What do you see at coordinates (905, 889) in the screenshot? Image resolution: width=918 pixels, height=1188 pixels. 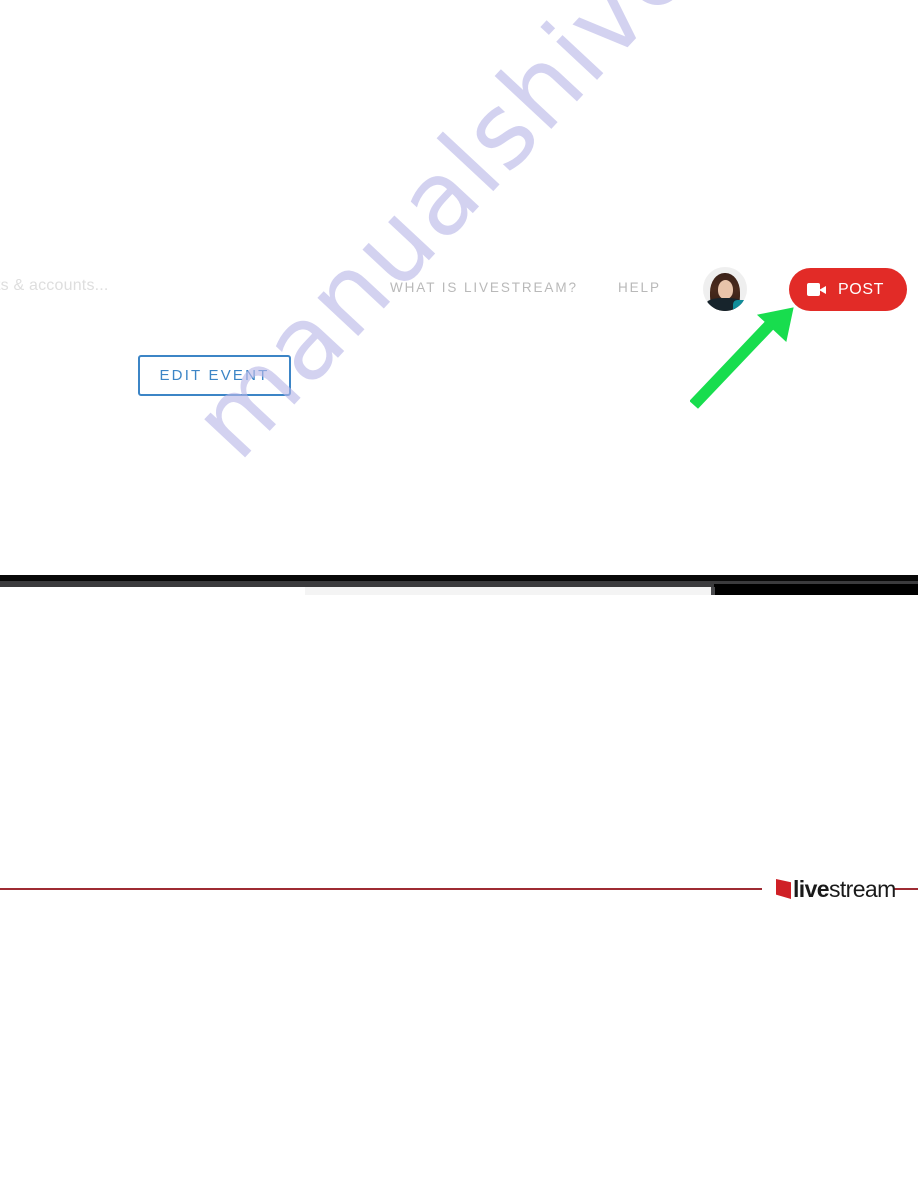 I see `footer-rule-right` at bounding box center [905, 889].